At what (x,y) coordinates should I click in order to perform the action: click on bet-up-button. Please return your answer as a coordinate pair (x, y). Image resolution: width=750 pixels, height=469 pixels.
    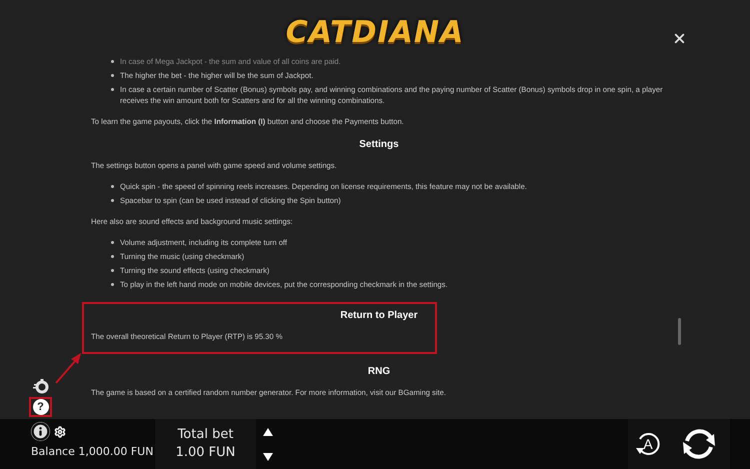
    Looking at the image, I should click on (268, 432).